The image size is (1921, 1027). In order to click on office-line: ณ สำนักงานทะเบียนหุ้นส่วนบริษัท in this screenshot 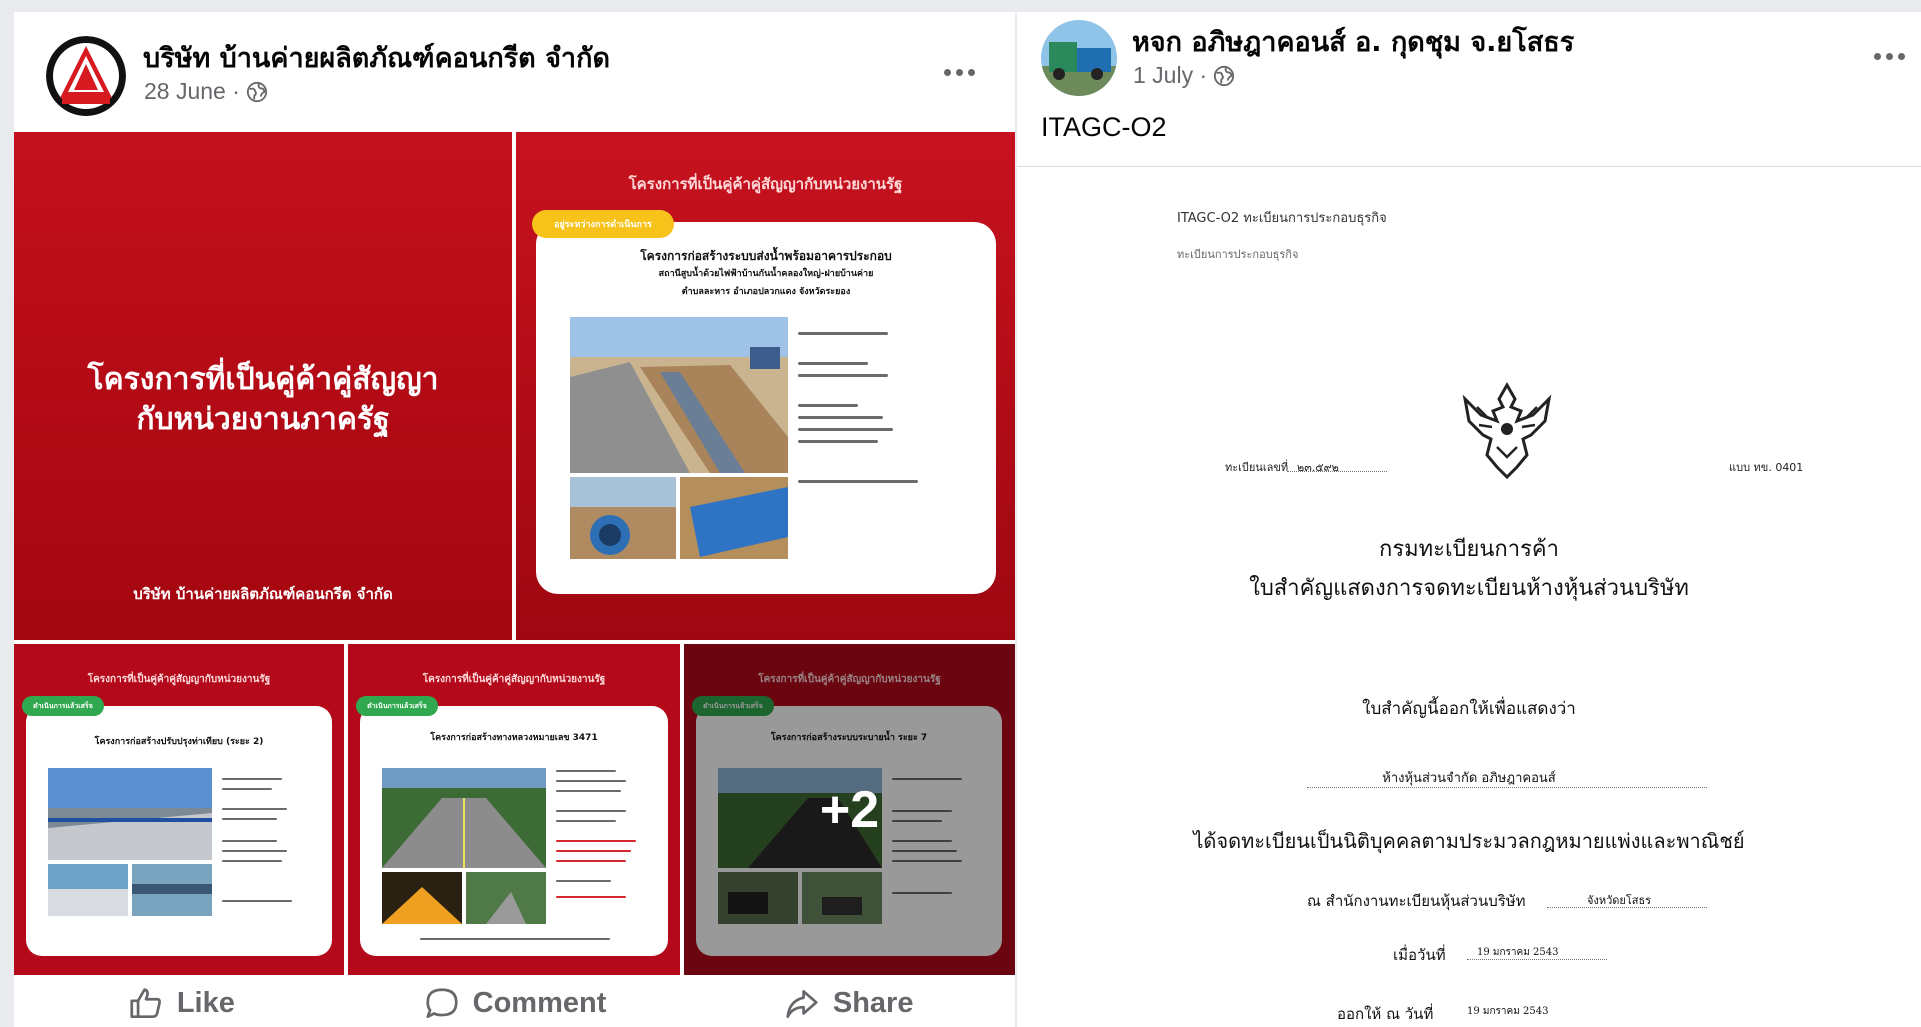, I will do `click(1416, 901)`.